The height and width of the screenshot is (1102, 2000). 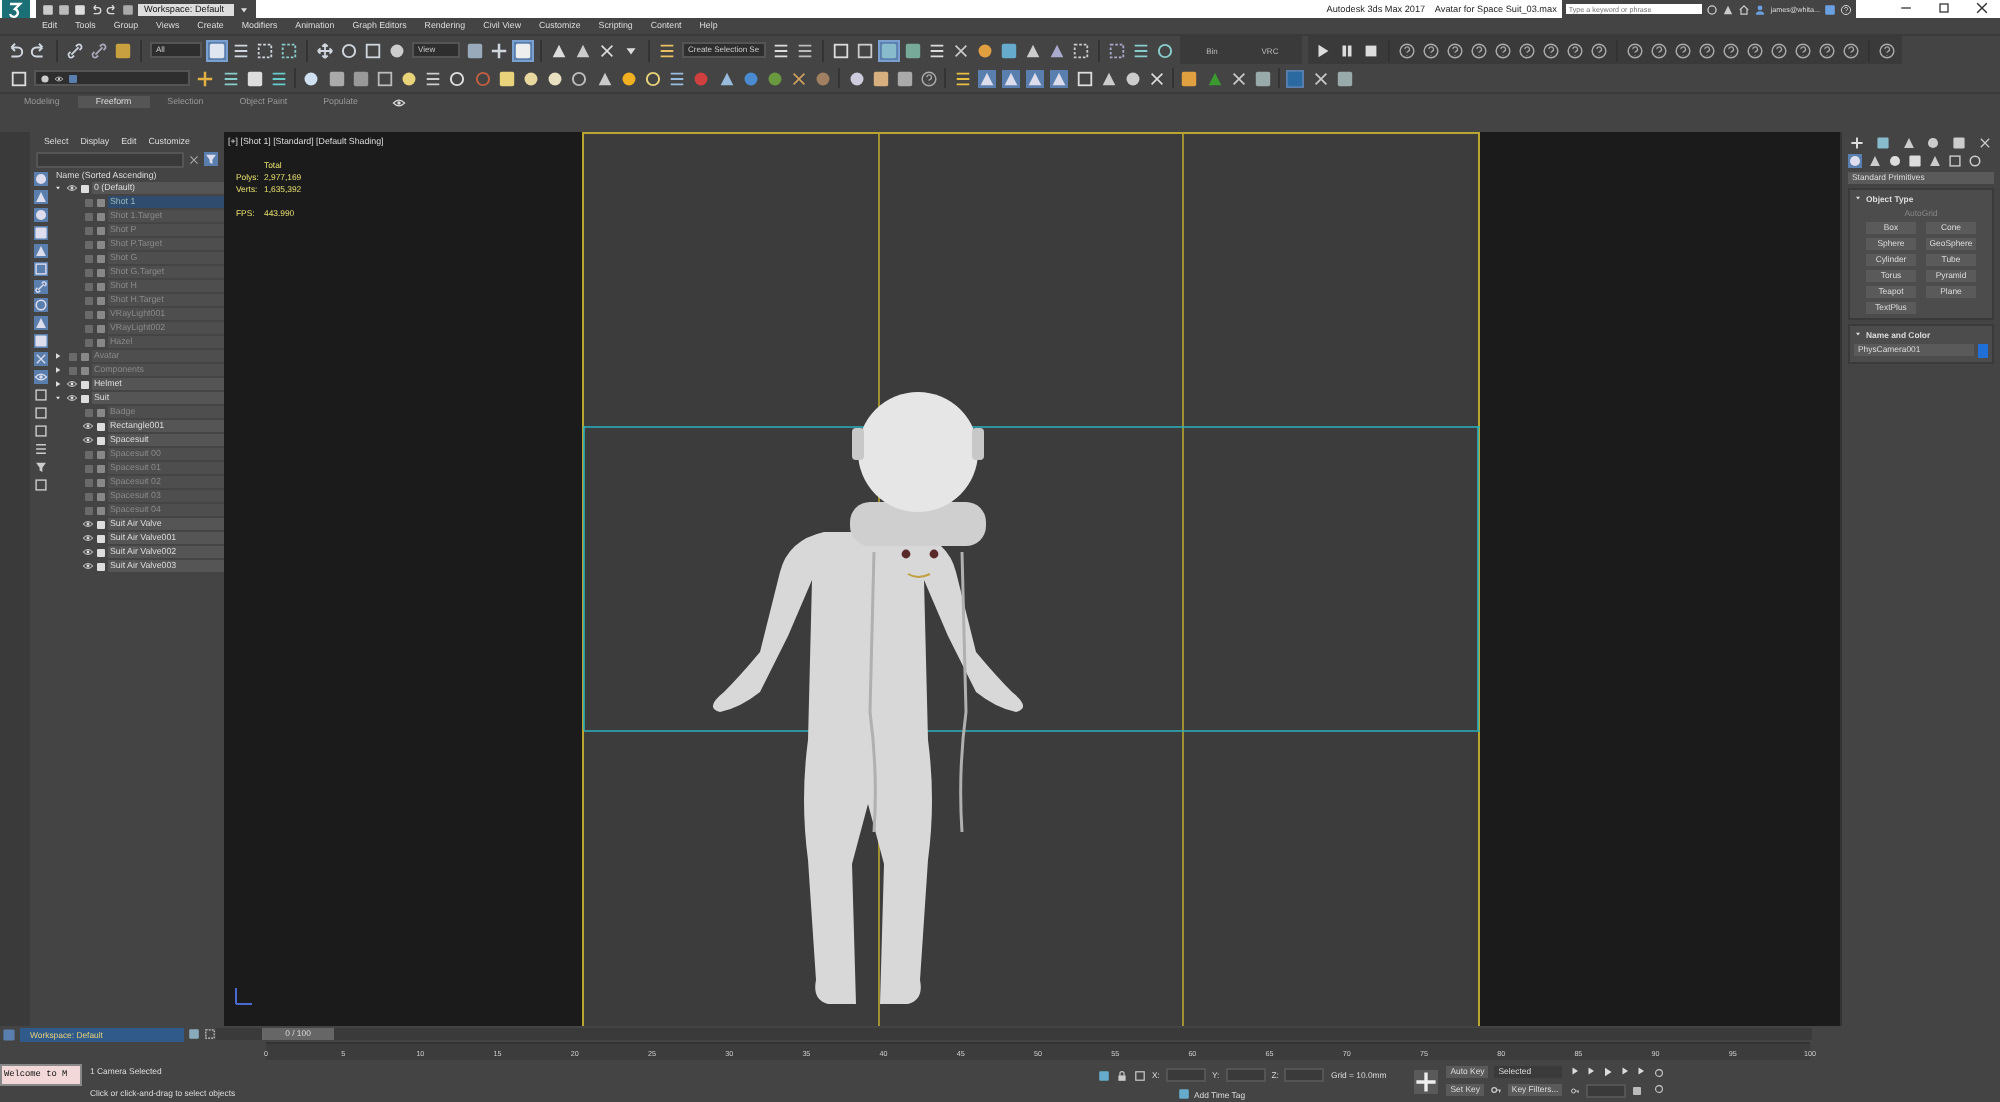 I want to click on select-by-name-icon, so click(x=241, y=50).